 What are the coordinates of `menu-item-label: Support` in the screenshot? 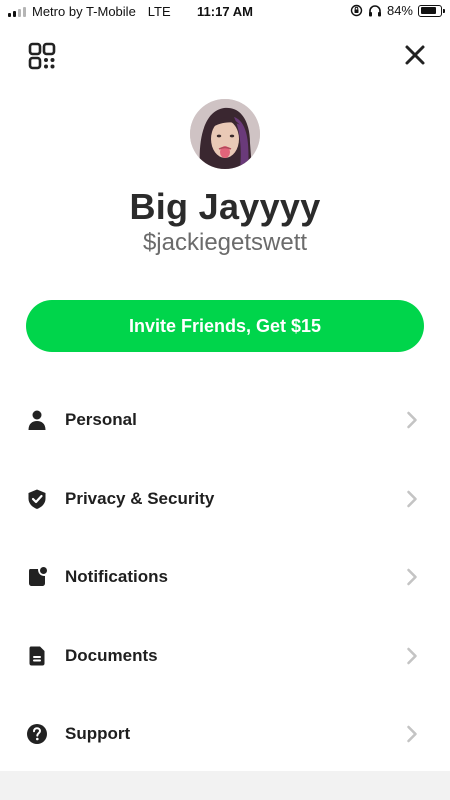 It's located at (98, 734).